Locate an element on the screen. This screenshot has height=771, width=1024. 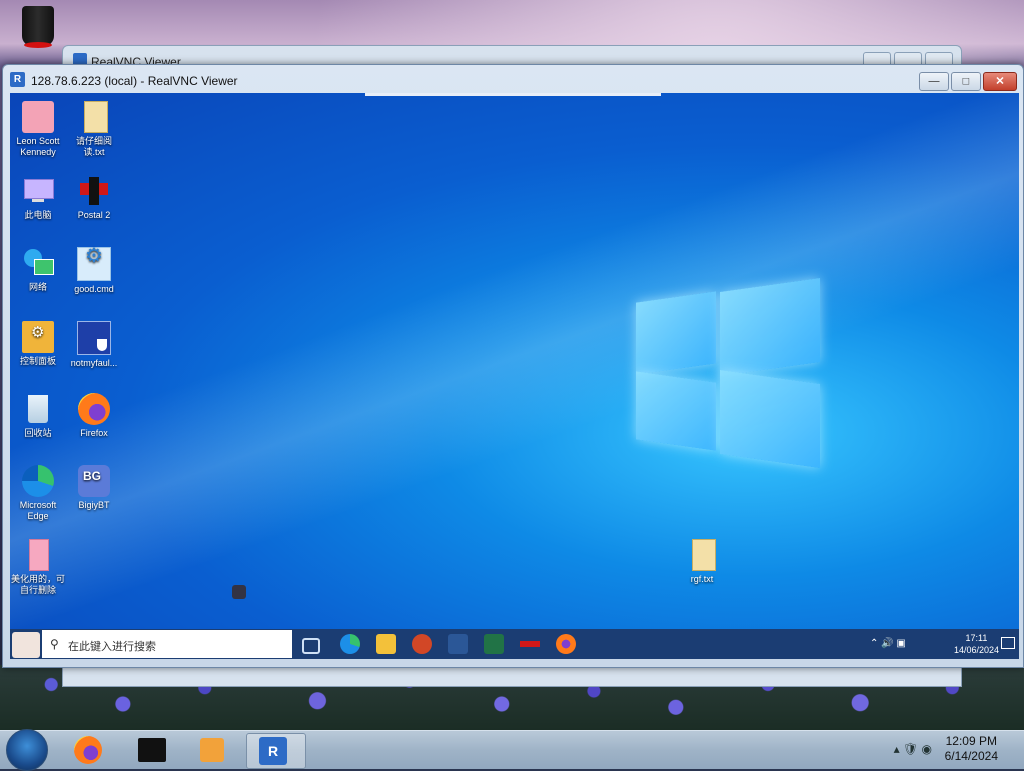
search-icon: ⚲ is located at coordinates (54, 644).